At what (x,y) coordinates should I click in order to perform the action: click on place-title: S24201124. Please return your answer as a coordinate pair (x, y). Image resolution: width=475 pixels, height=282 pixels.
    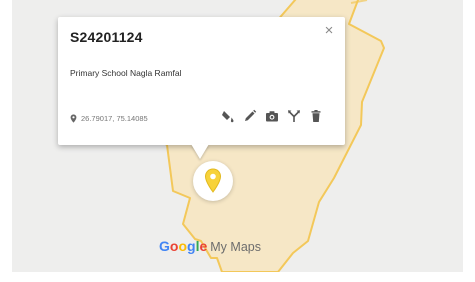
    Looking at the image, I should click on (106, 37).